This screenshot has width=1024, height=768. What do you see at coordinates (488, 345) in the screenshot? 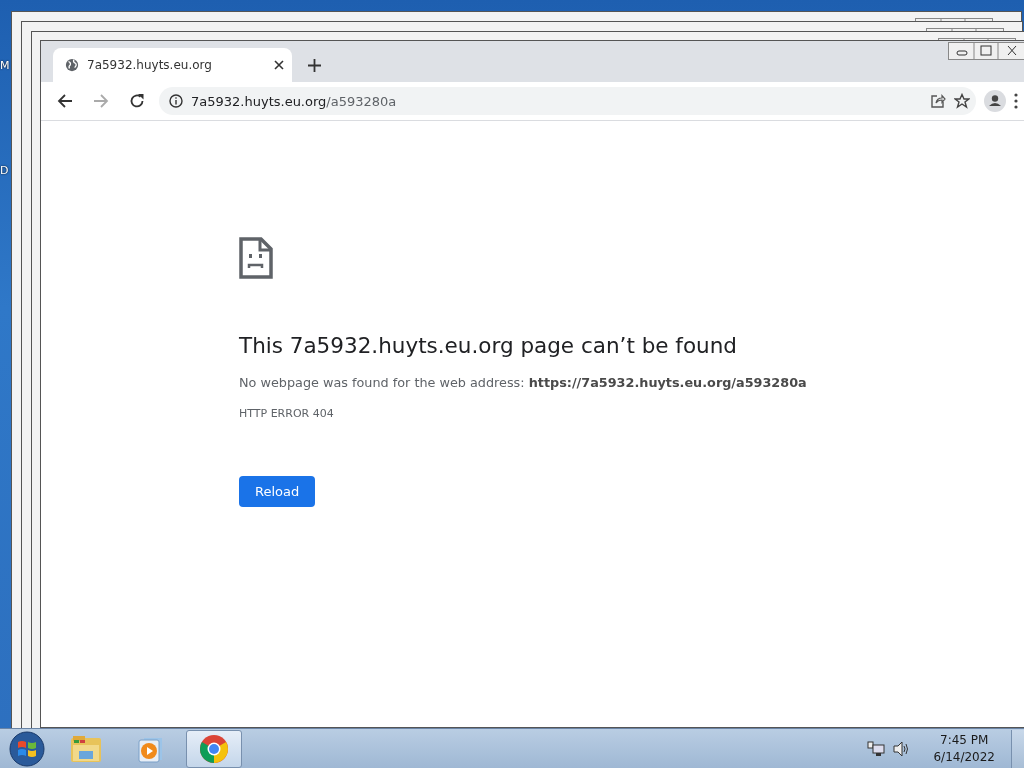
I see `error-heading: This 7a5932.huyts.eu.org page can’t be found` at bounding box center [488, 345].